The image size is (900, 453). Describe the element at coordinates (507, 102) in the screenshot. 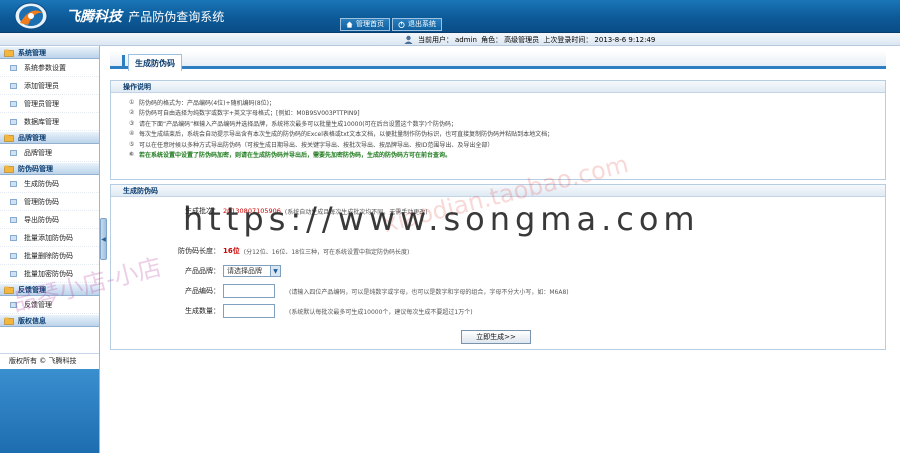

I see `instruction-item: ① 防伪码的格式为：产品编码(4位)+随机编码(8位)；` at that location.